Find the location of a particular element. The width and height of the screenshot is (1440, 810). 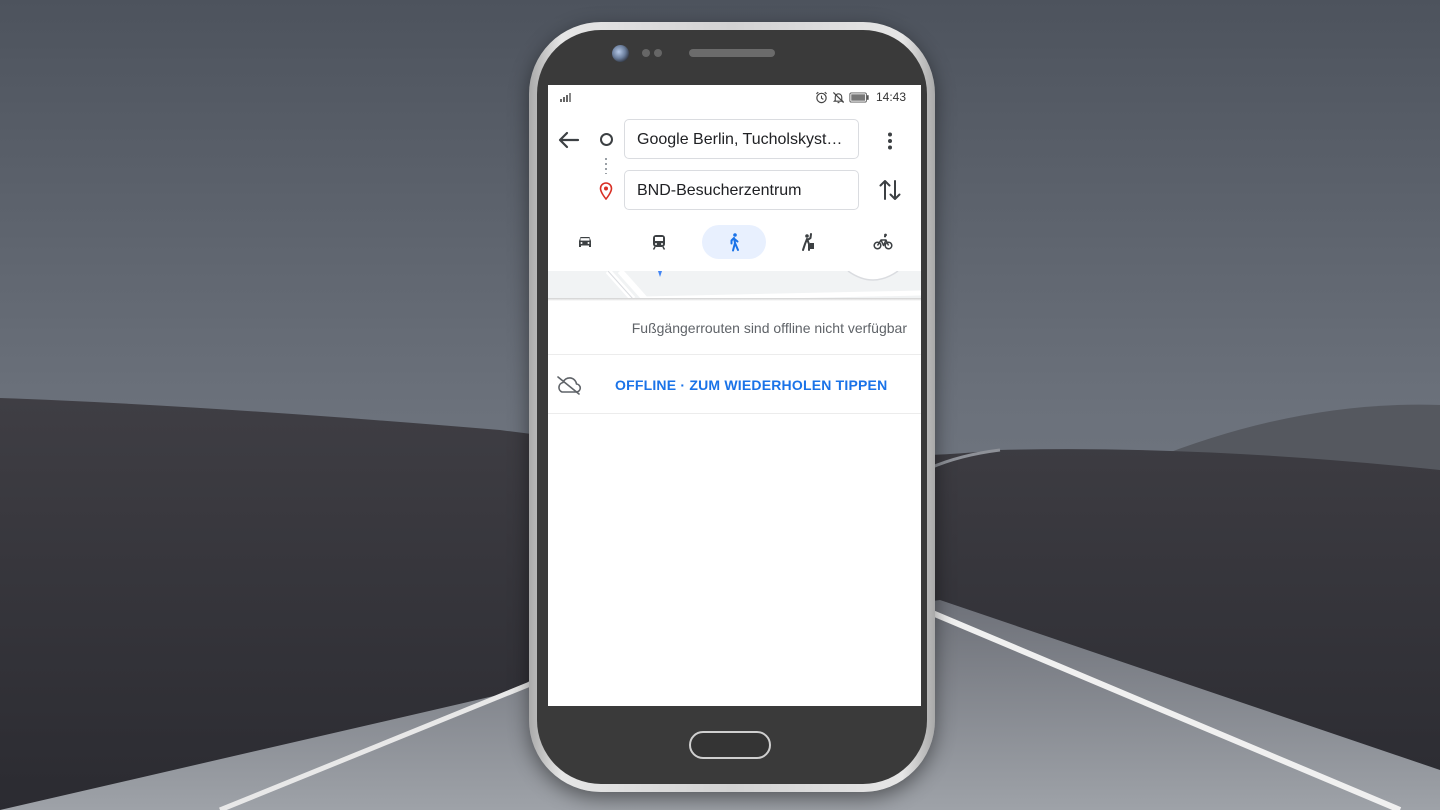

cloud-off-icon is located at coordinates (569, 385).